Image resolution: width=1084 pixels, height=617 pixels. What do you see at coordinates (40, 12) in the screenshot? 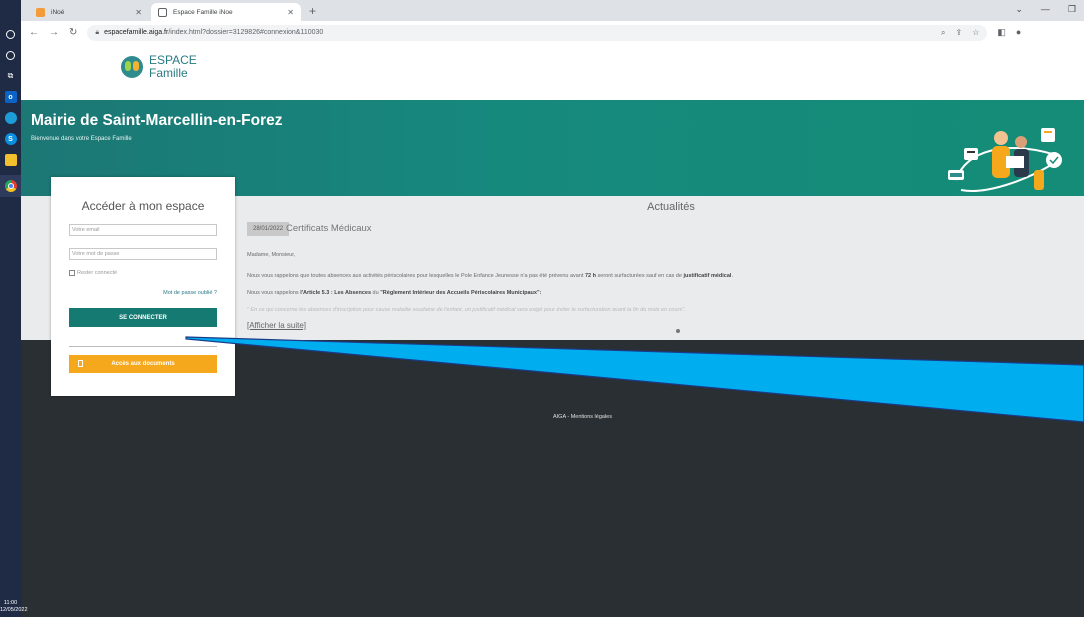
I see `inoe-favicon-icon` at bounding box center [40, 12].